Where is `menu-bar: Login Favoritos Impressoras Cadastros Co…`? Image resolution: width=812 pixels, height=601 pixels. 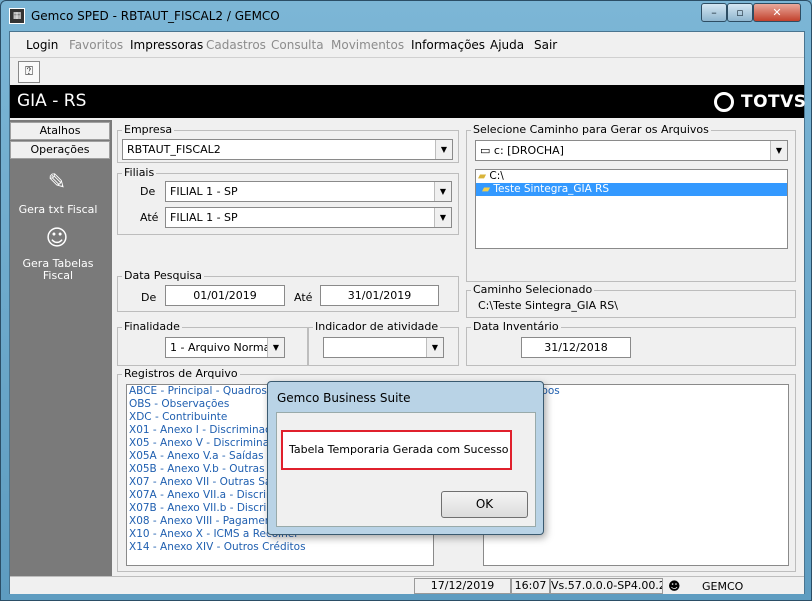
menu-bar: Login Favoritos Impressoras Cadastros Co… is located at coordinates (407, 45).